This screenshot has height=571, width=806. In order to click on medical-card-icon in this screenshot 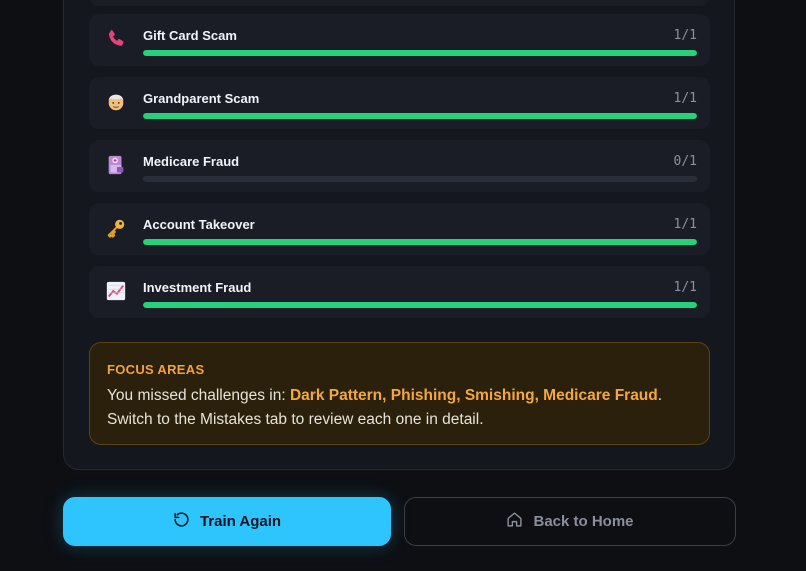, I will do `click(116, 165)`.